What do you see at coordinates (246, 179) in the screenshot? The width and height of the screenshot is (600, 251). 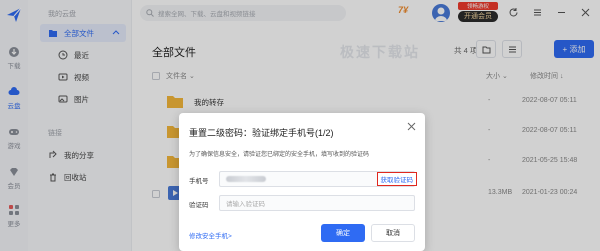 I see `phone-number-masked` at bounding box center [246, 179].